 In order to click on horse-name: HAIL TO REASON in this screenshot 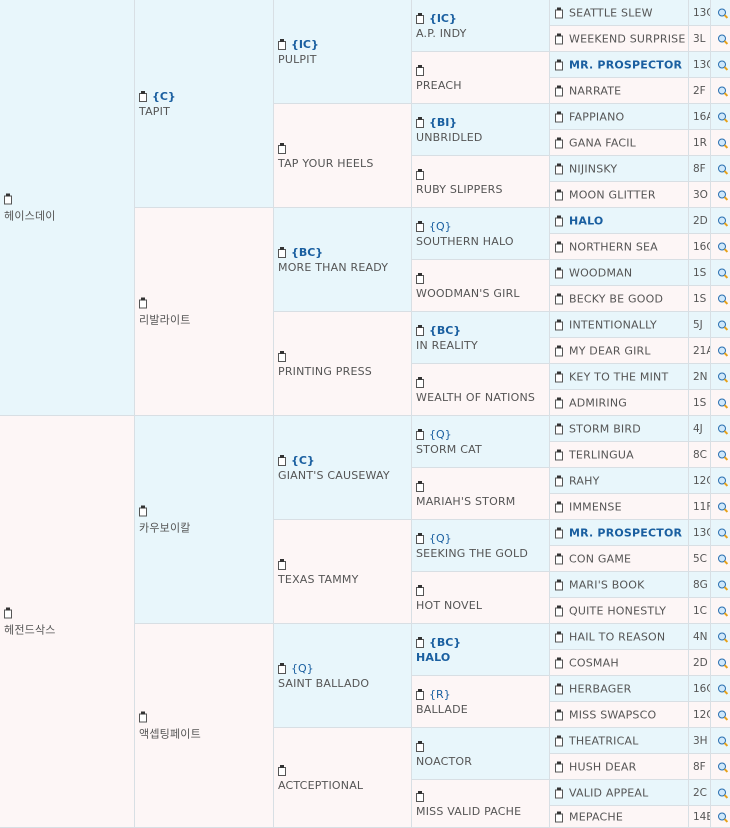, I will do `click(617, 636)`.